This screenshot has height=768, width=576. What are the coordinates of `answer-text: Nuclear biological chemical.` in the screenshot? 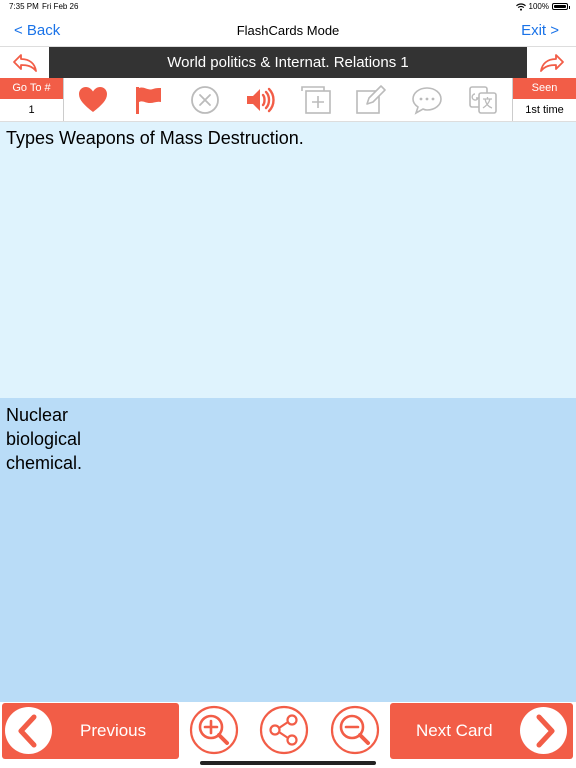 It's located at (44, 439).